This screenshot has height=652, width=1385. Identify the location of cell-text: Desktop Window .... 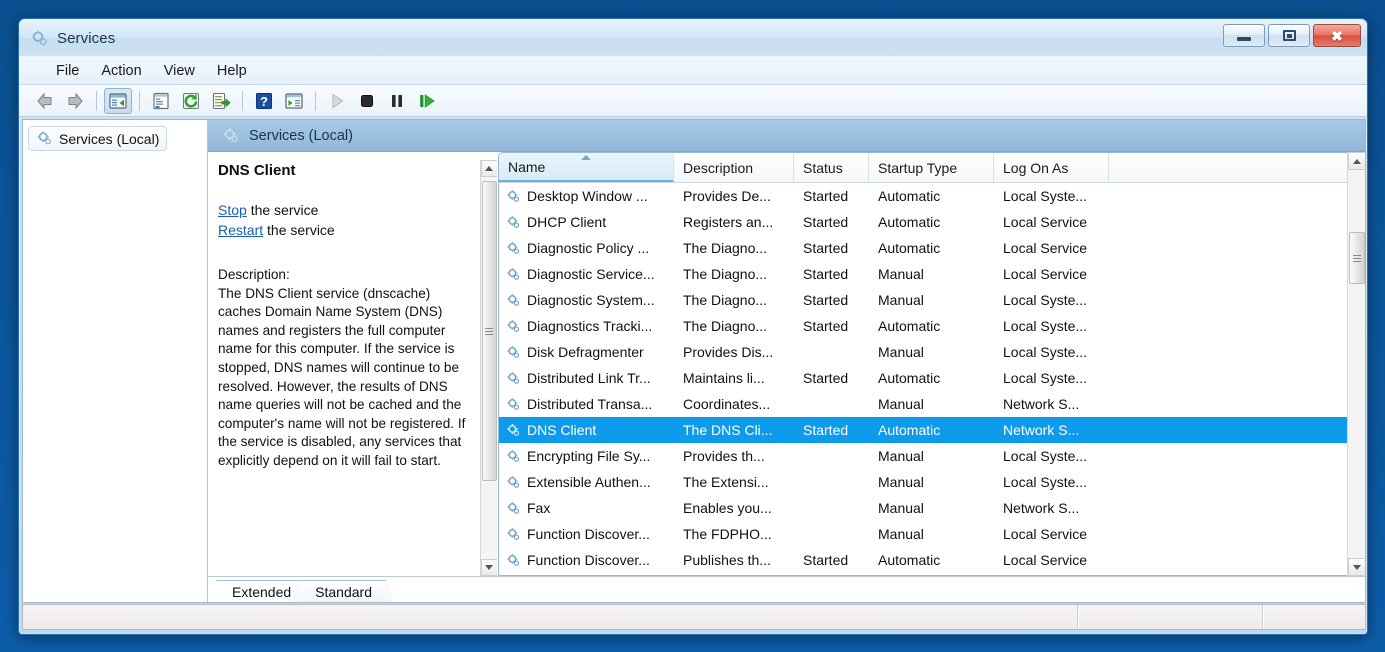
(587, 196).